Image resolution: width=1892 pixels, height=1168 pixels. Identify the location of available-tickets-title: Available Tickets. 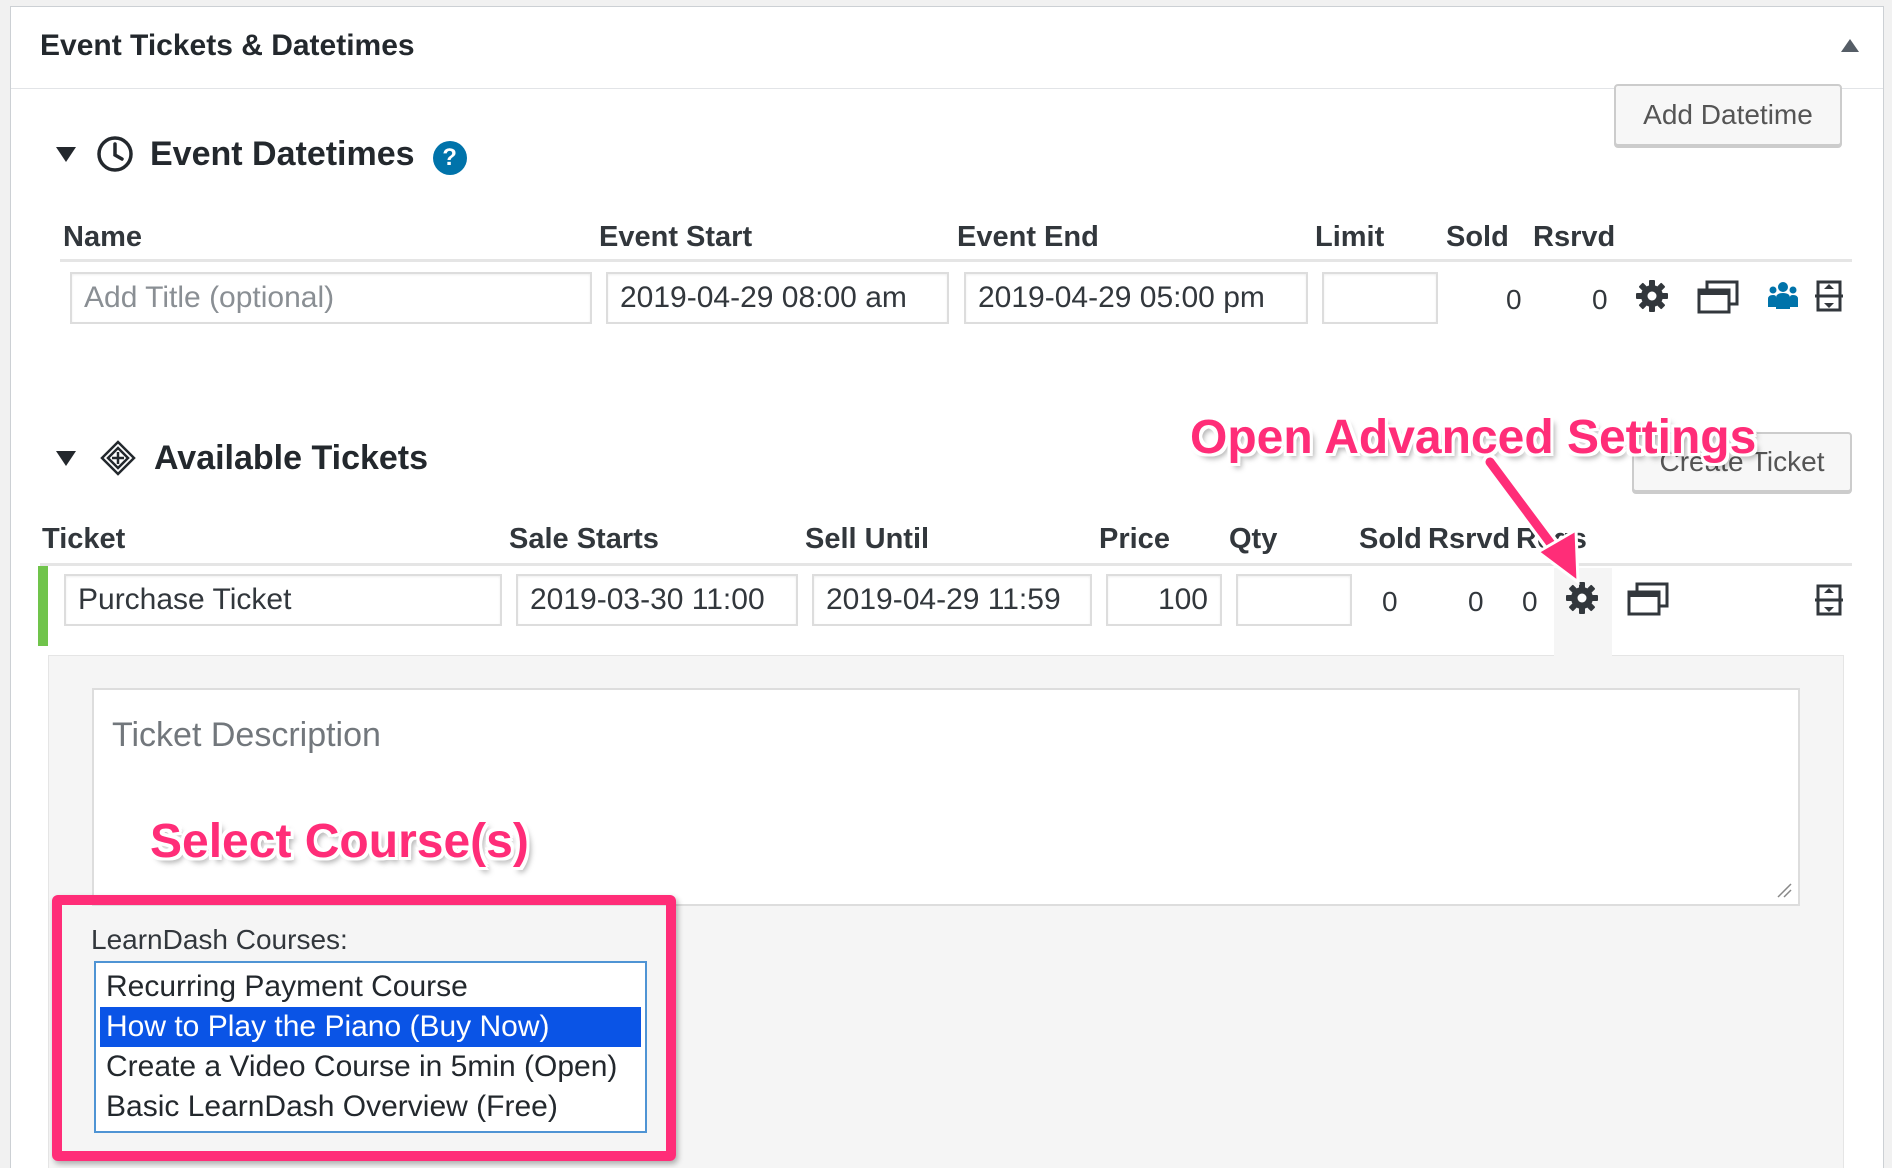
(291, 457).